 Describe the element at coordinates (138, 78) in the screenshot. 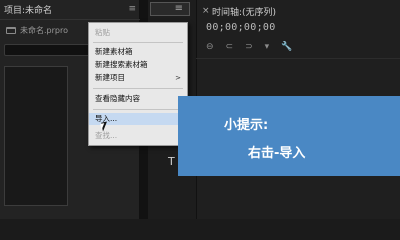

I see `menu-item-new-item: 新建项目 >` at that location.